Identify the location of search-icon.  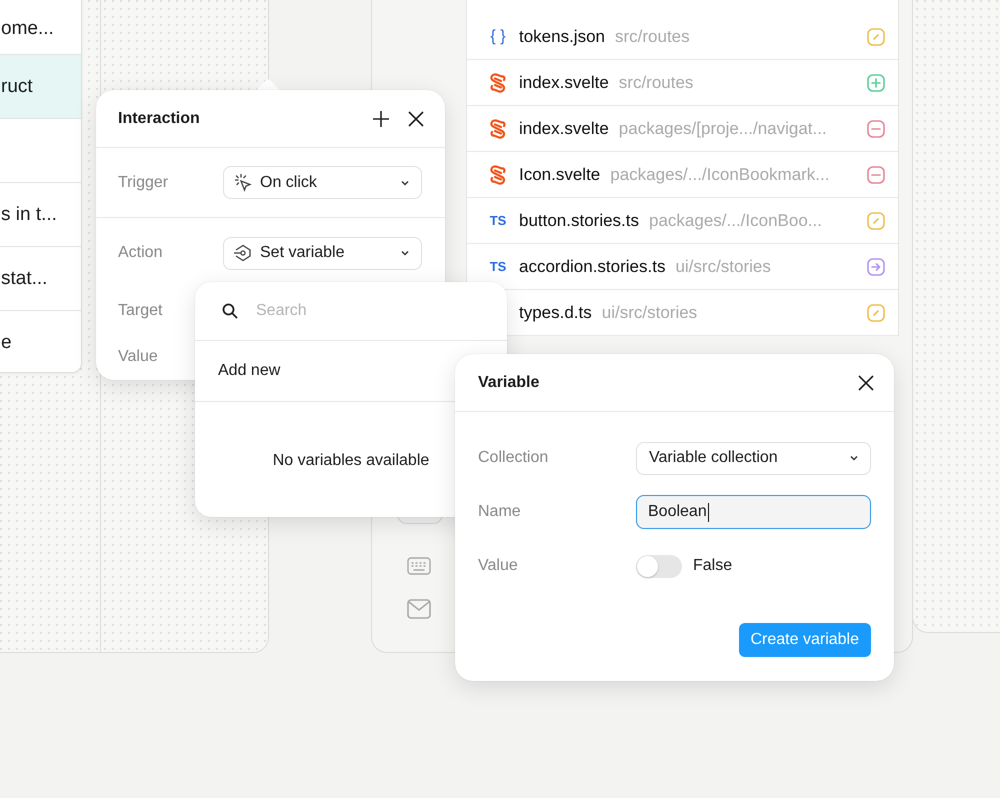
(230, 311).